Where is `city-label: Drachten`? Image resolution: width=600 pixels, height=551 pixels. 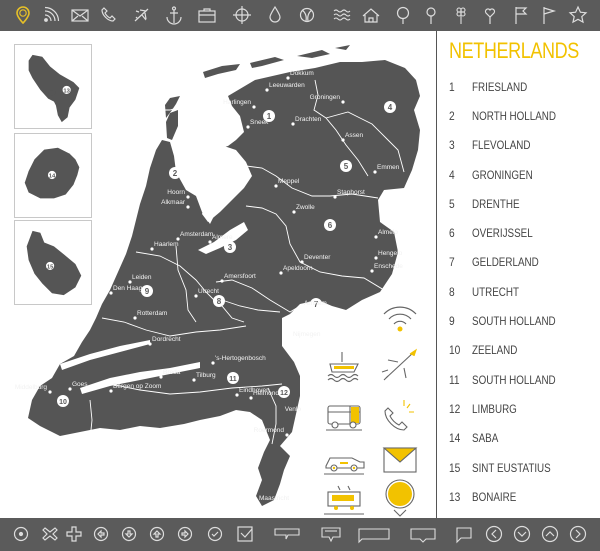
city-label: Drachten is located at coordinates (308, 119).